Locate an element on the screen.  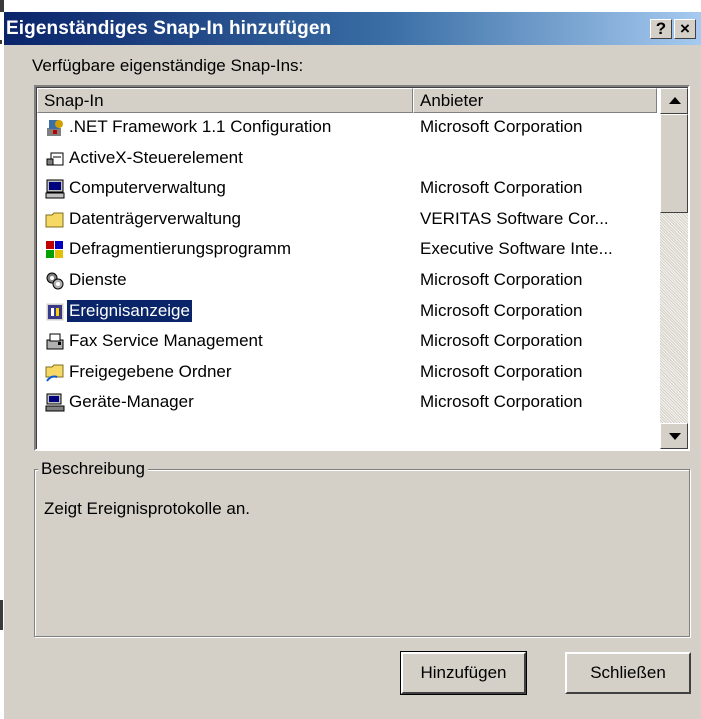
services-gears-icon is located at coordinates (55, 281).